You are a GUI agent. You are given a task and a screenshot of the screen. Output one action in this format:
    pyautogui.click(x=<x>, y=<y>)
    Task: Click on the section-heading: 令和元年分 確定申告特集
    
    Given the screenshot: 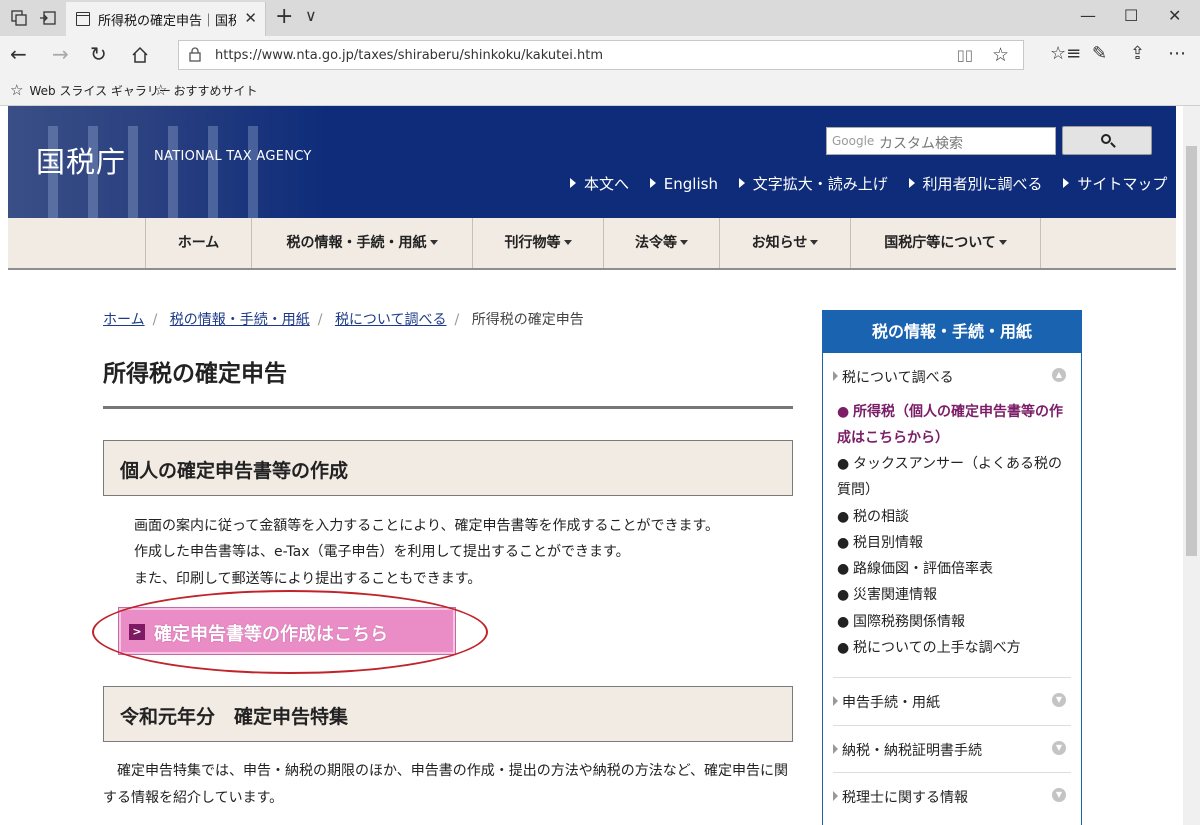 What is the action you would take?
    pyautogui.click(x=448, y=714)
    